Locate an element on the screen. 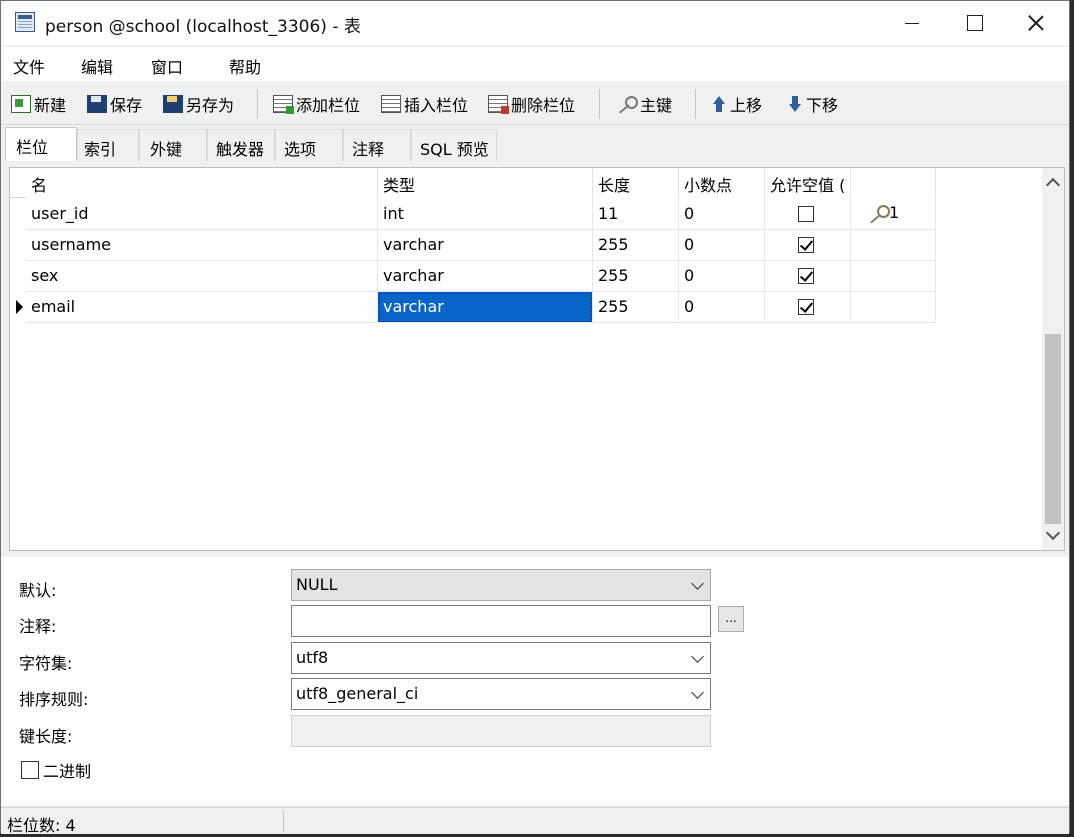  tab-comments: 注释 is located at coordinates (377, 145).